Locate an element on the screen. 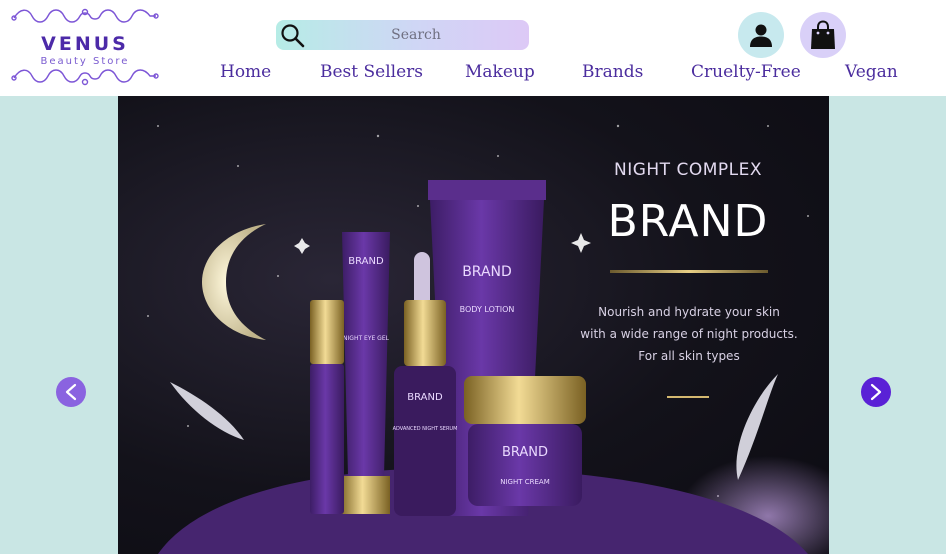 Image resolution: width=946 pixels, height=554 pixels. hero-divider is located at coordinates (689, 271).